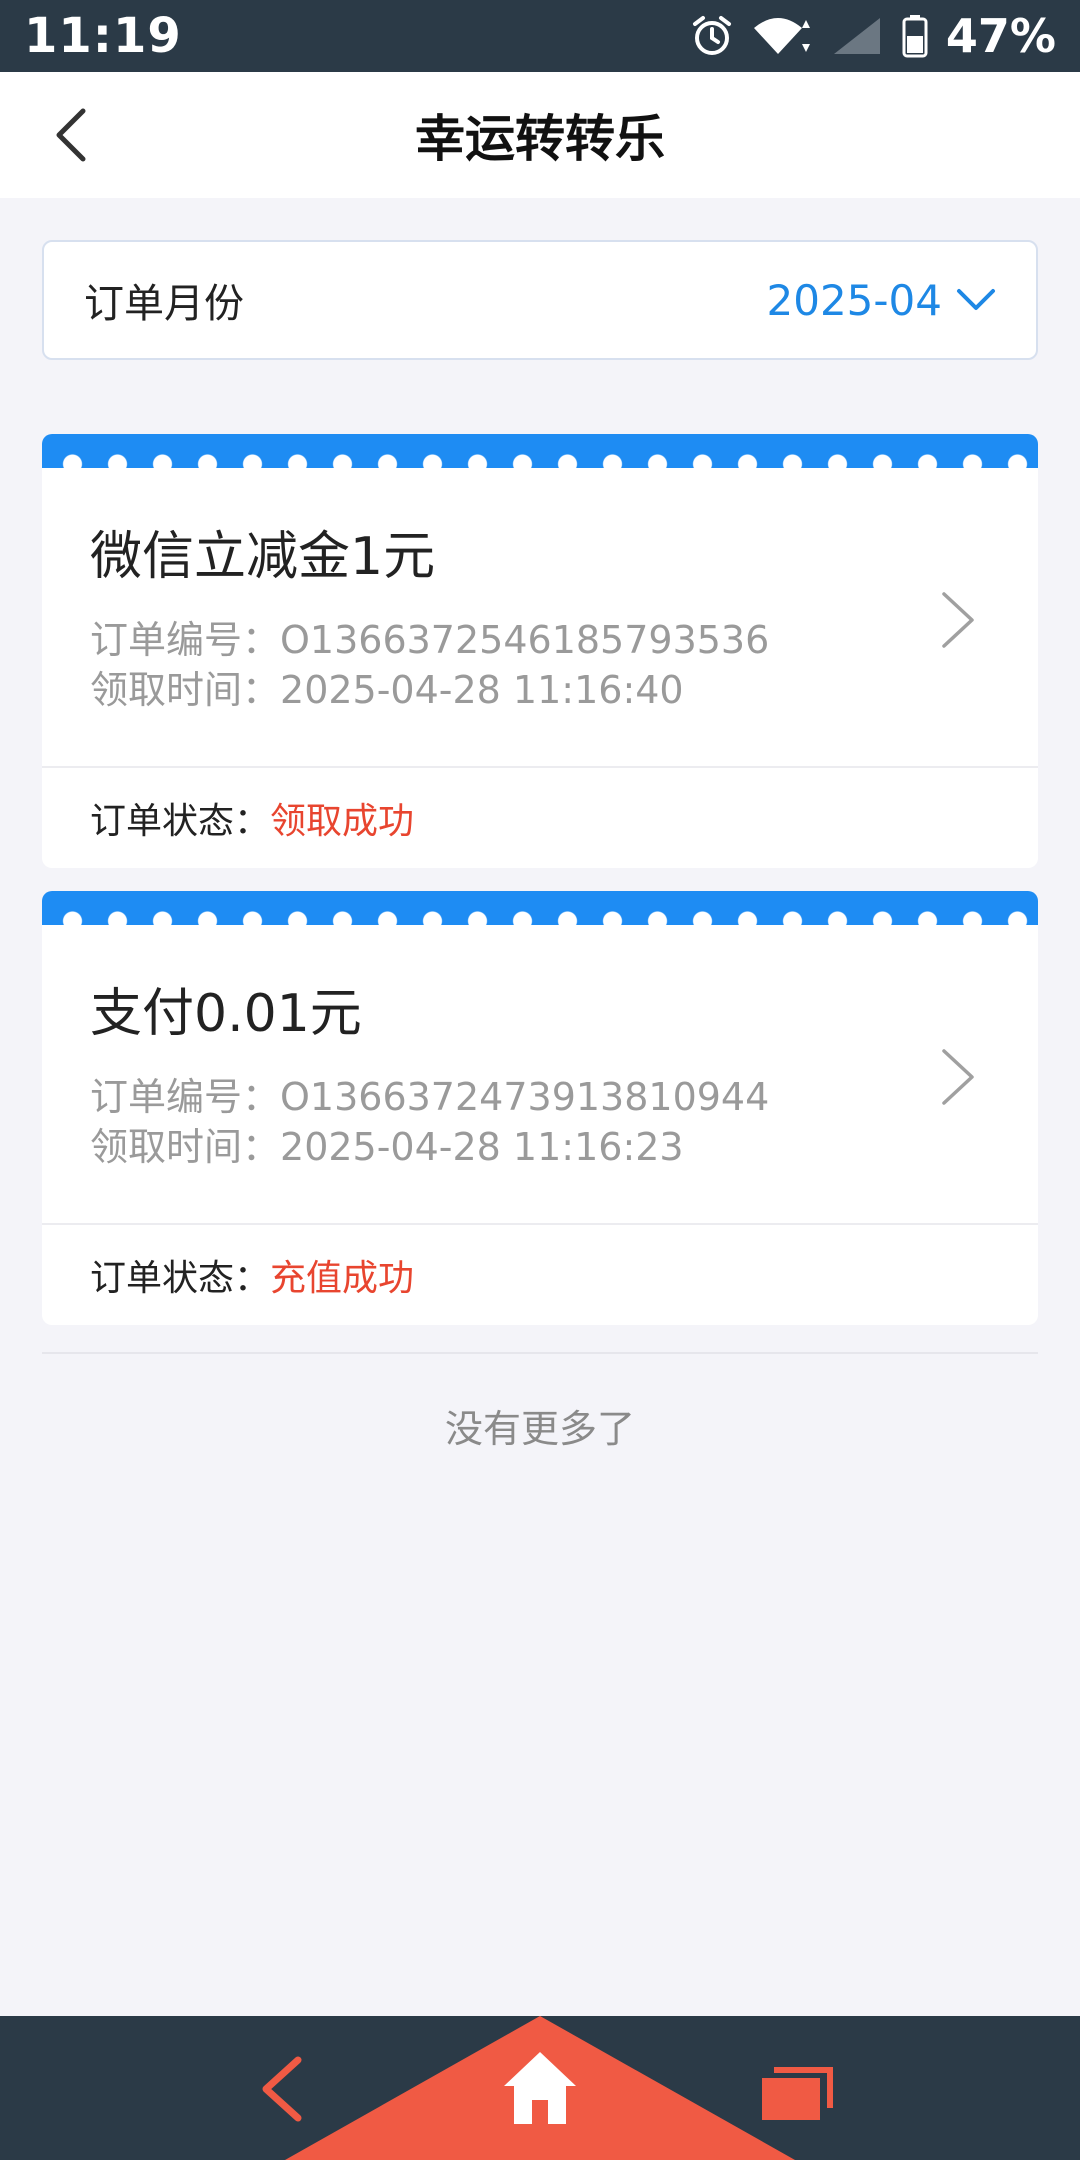  I want to click on signal-icon, so click(857, 36).